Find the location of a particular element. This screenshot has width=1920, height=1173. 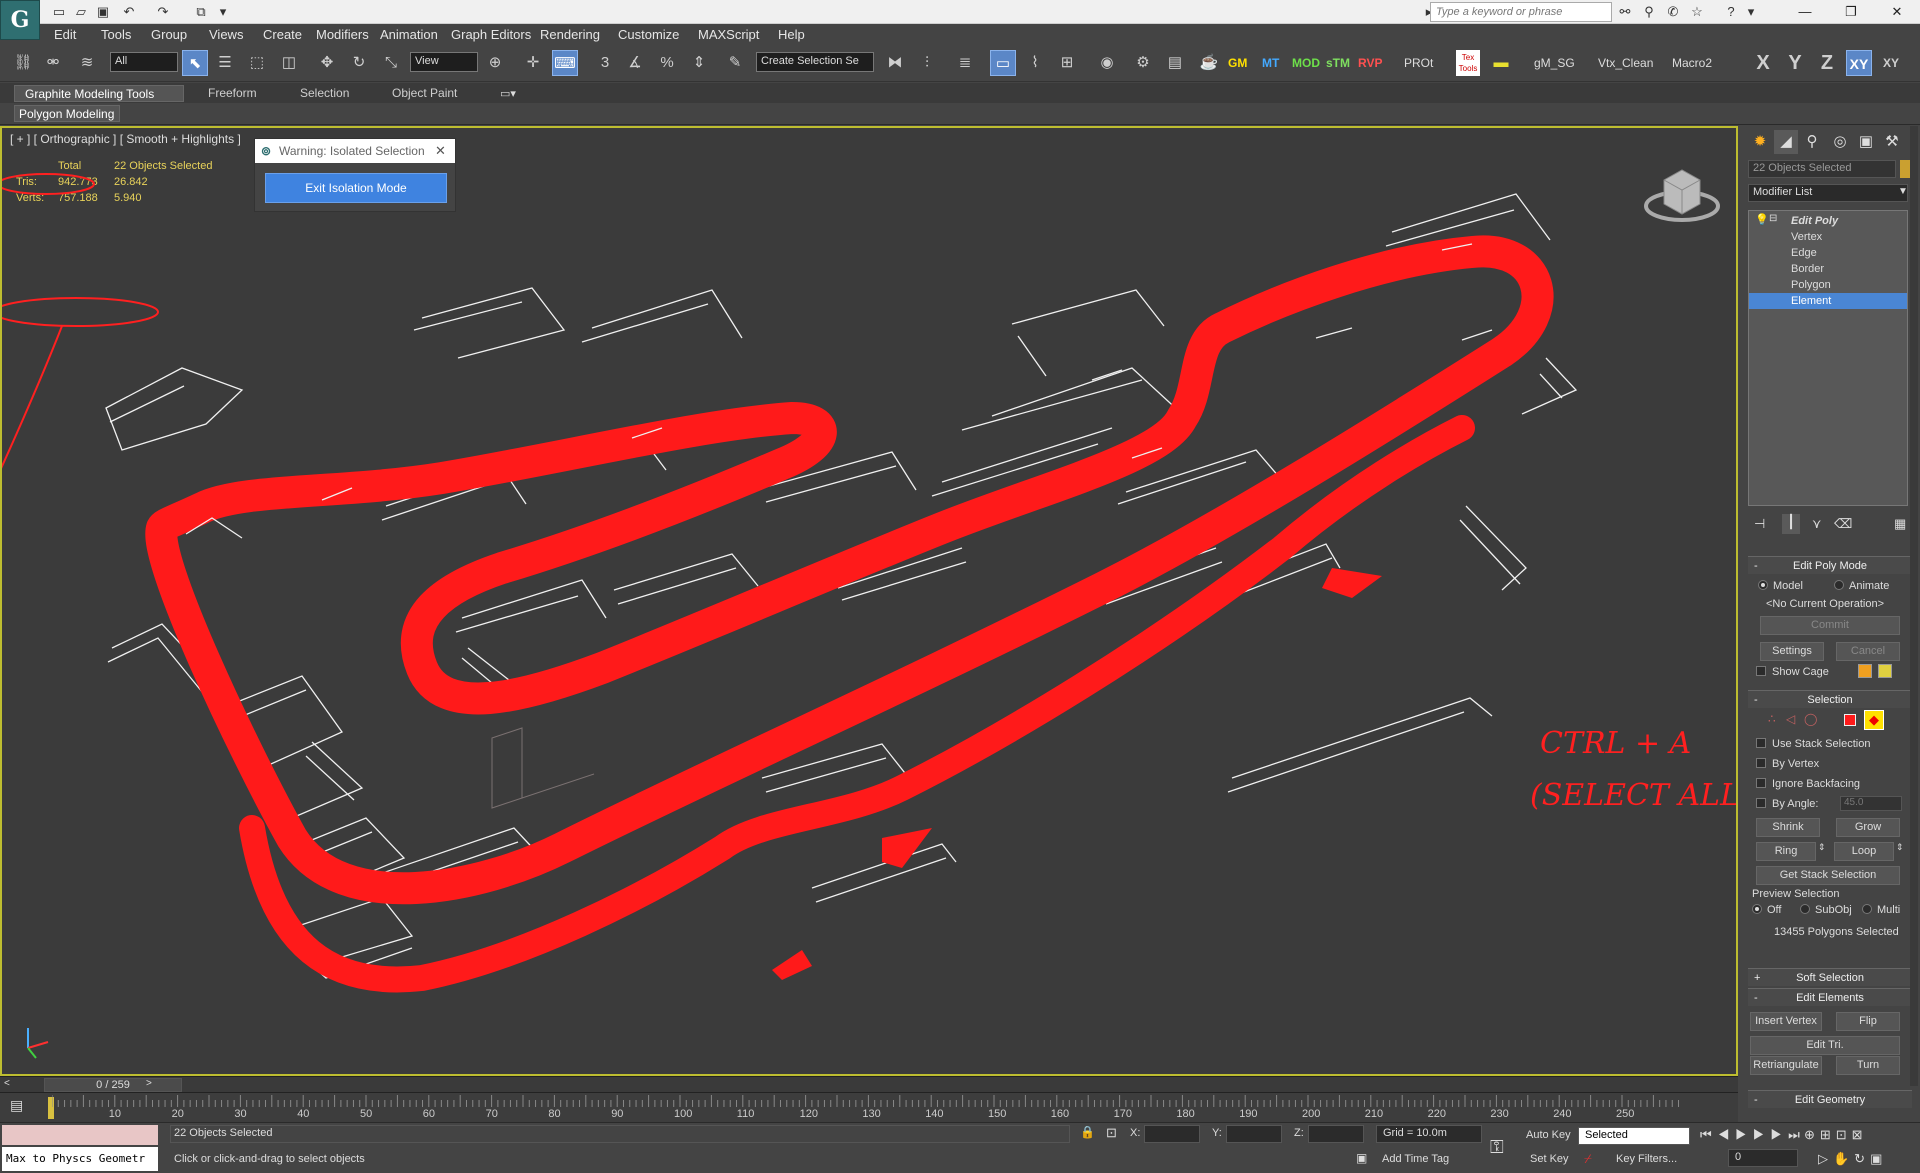

menu-views: Views is located at coordinates (226, 34).